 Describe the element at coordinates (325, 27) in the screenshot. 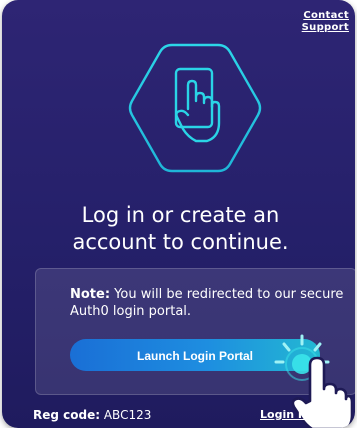

I see `contact-link-line2: Support` at that location.